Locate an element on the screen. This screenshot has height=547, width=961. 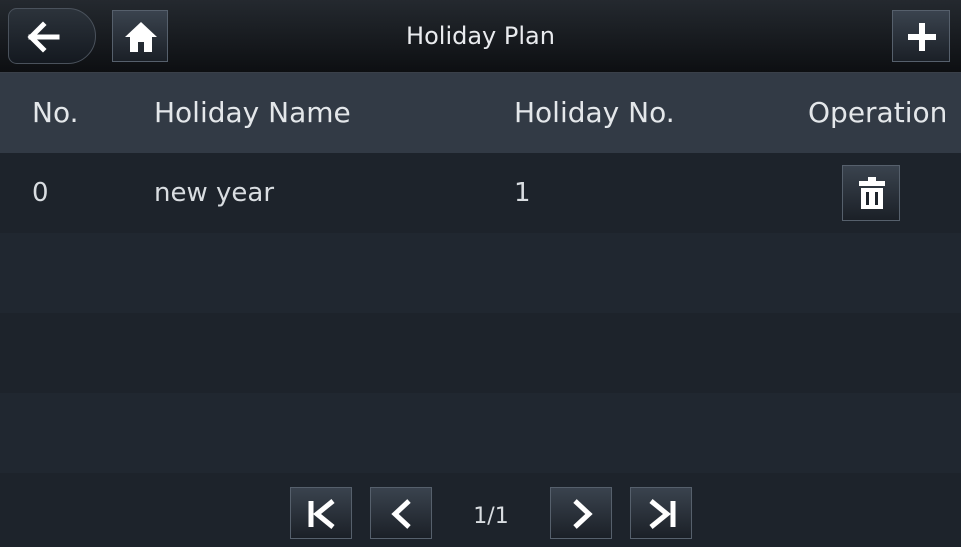
trash-icon is located at coordinates (872, 193).